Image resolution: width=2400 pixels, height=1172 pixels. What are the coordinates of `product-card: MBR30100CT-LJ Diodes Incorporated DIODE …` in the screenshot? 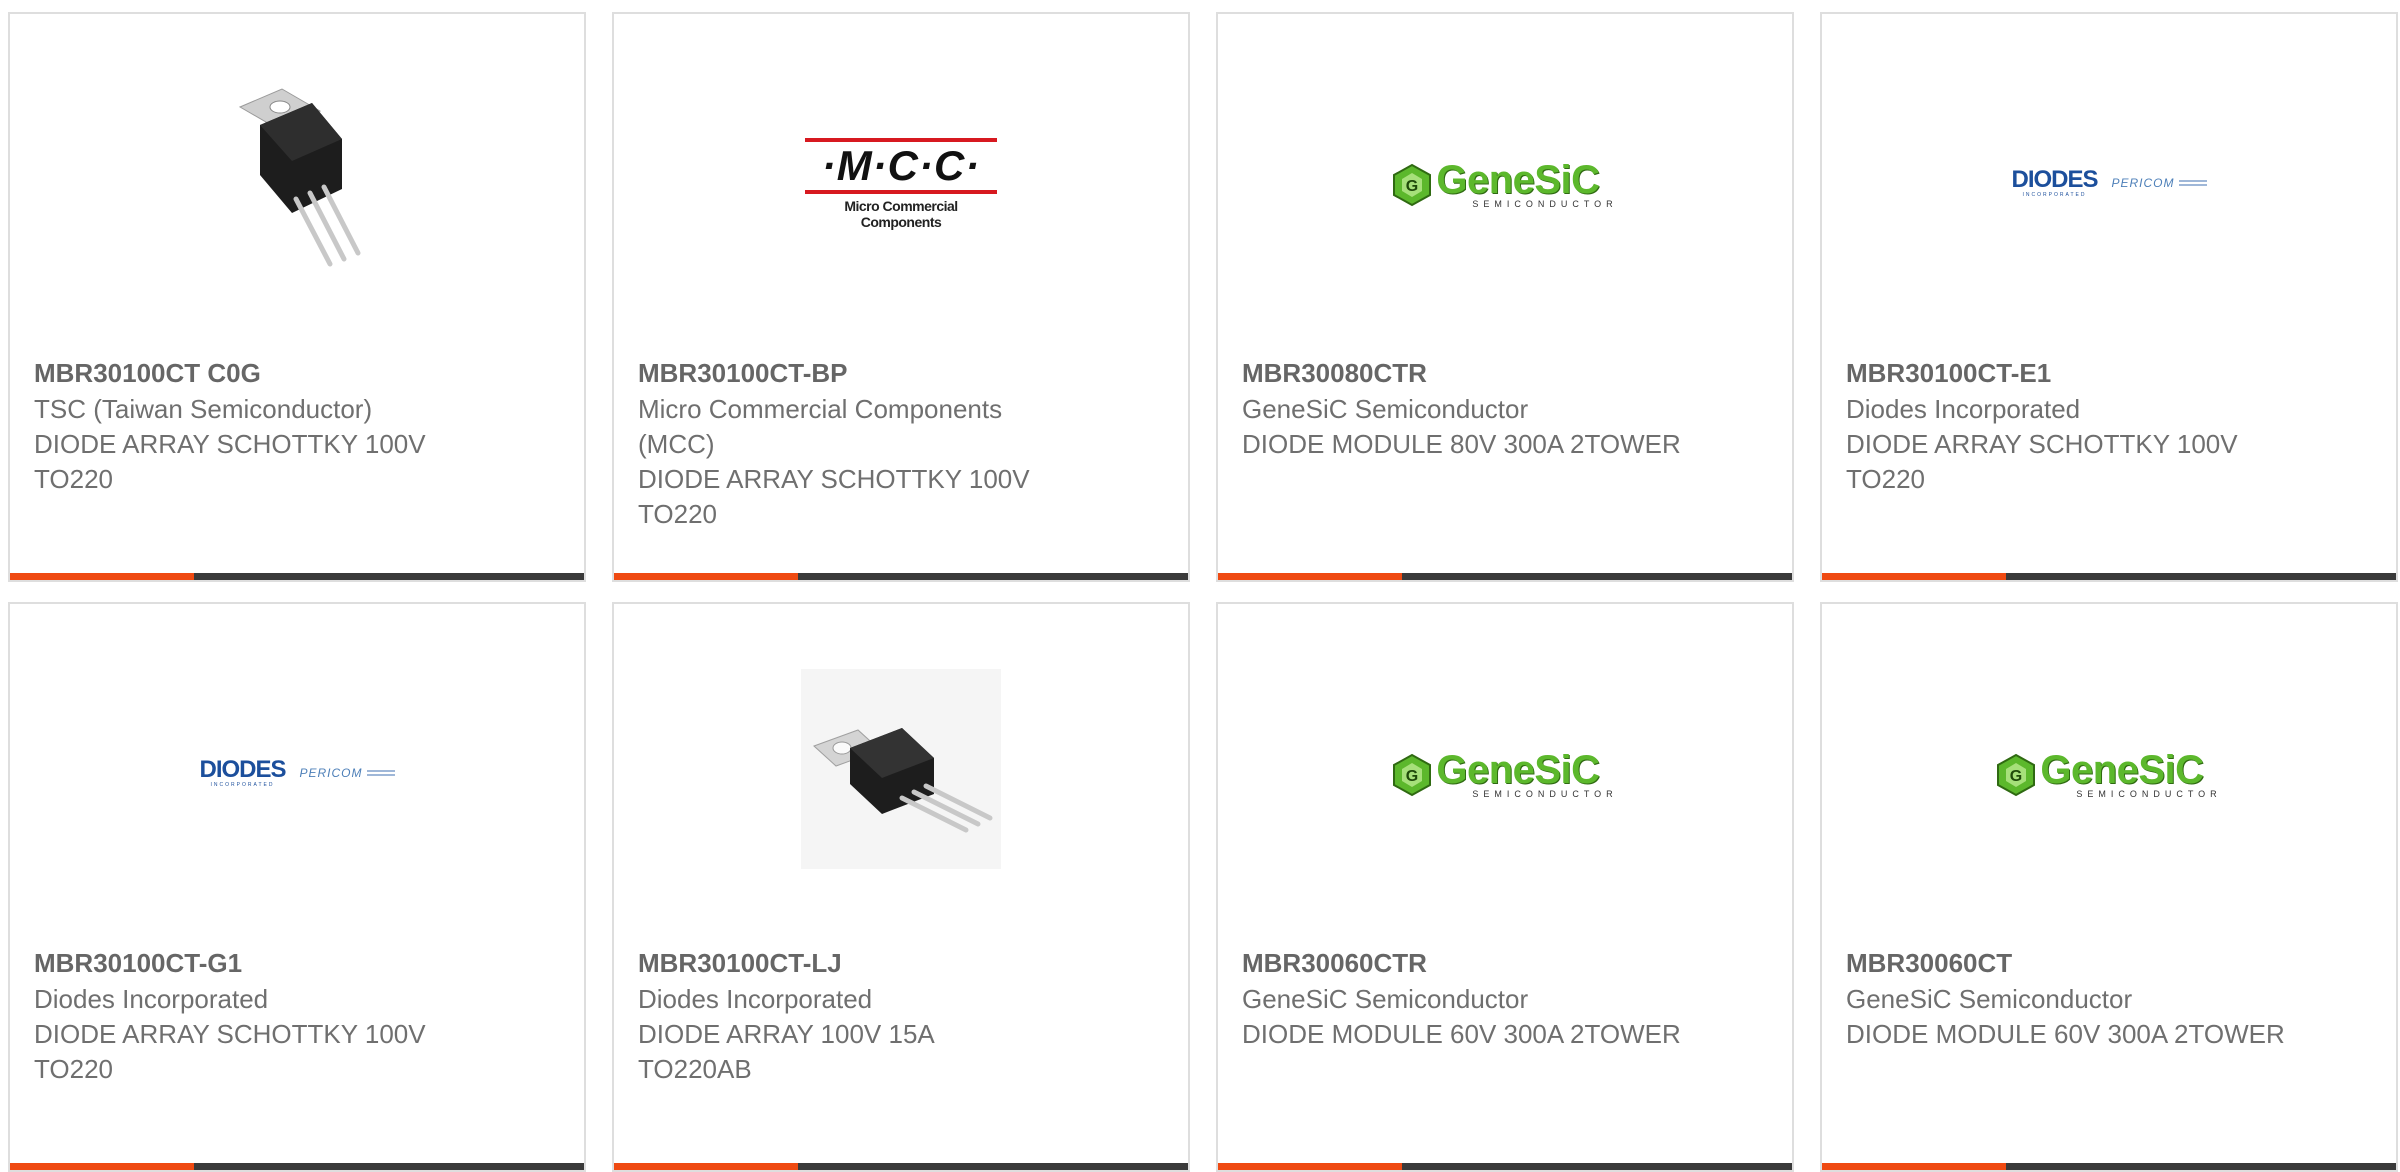 It's located at (901, 887).